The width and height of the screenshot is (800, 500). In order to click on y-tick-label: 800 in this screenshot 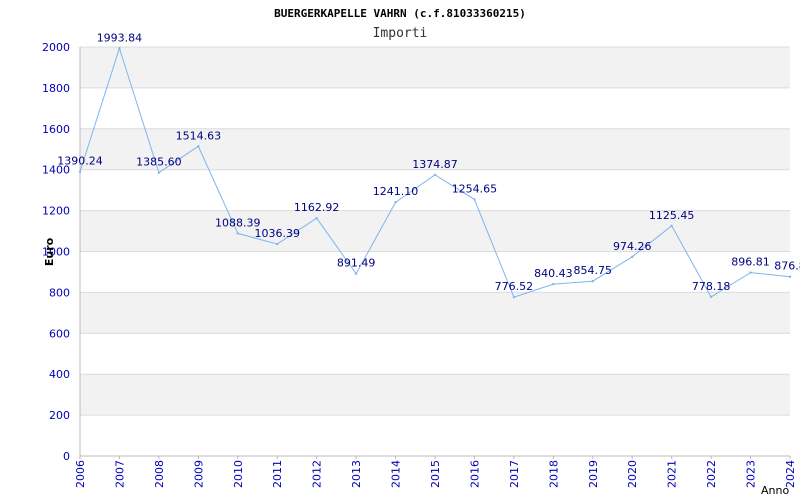, I will do `click(59, 292)`.